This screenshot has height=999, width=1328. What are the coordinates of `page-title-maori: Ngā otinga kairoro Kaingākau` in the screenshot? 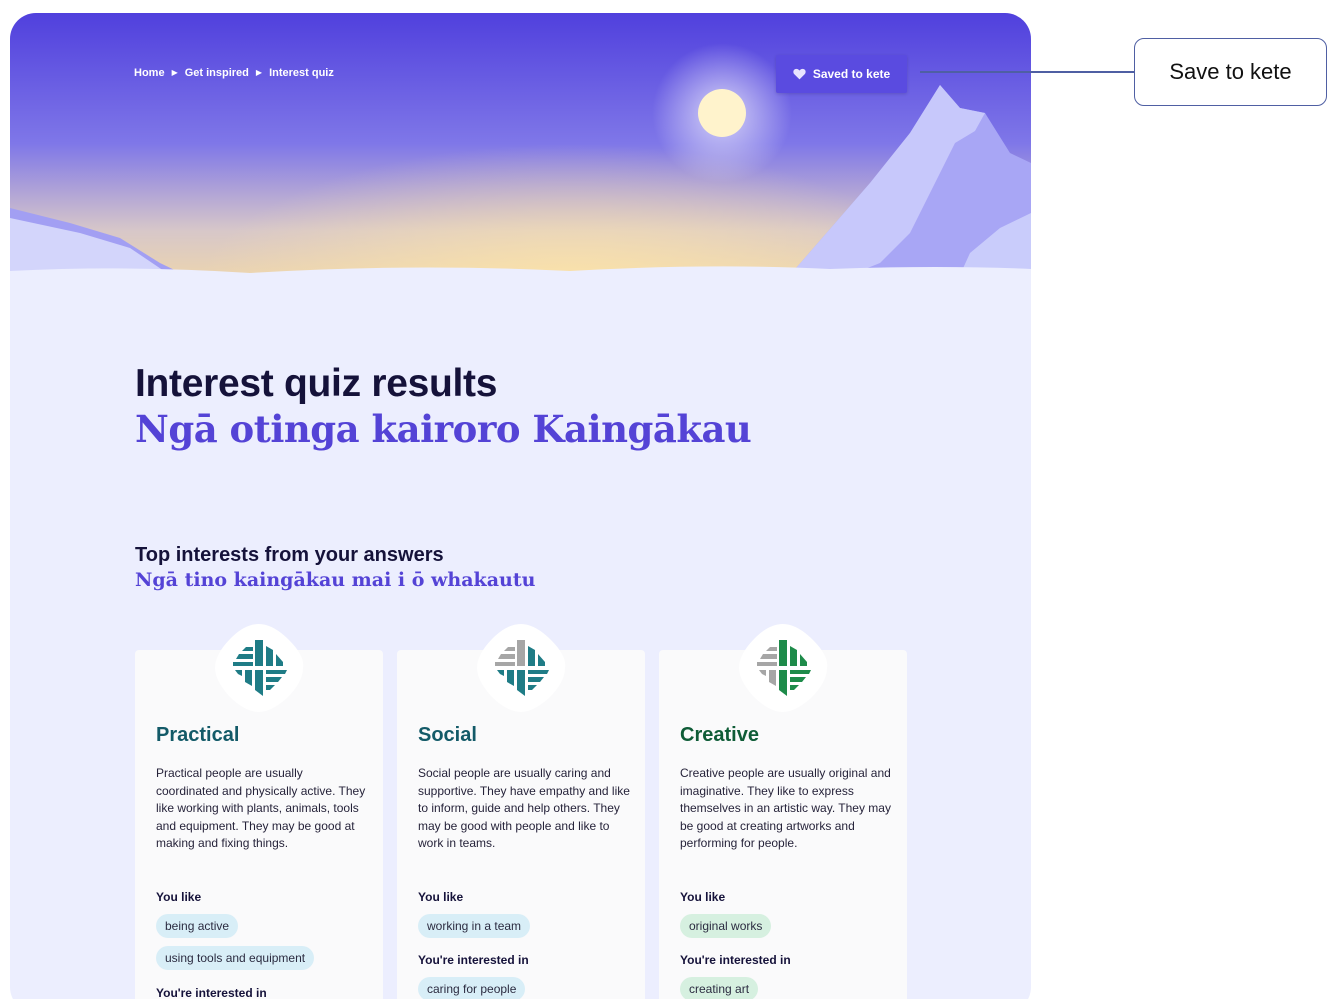 It's located at (443, 429).